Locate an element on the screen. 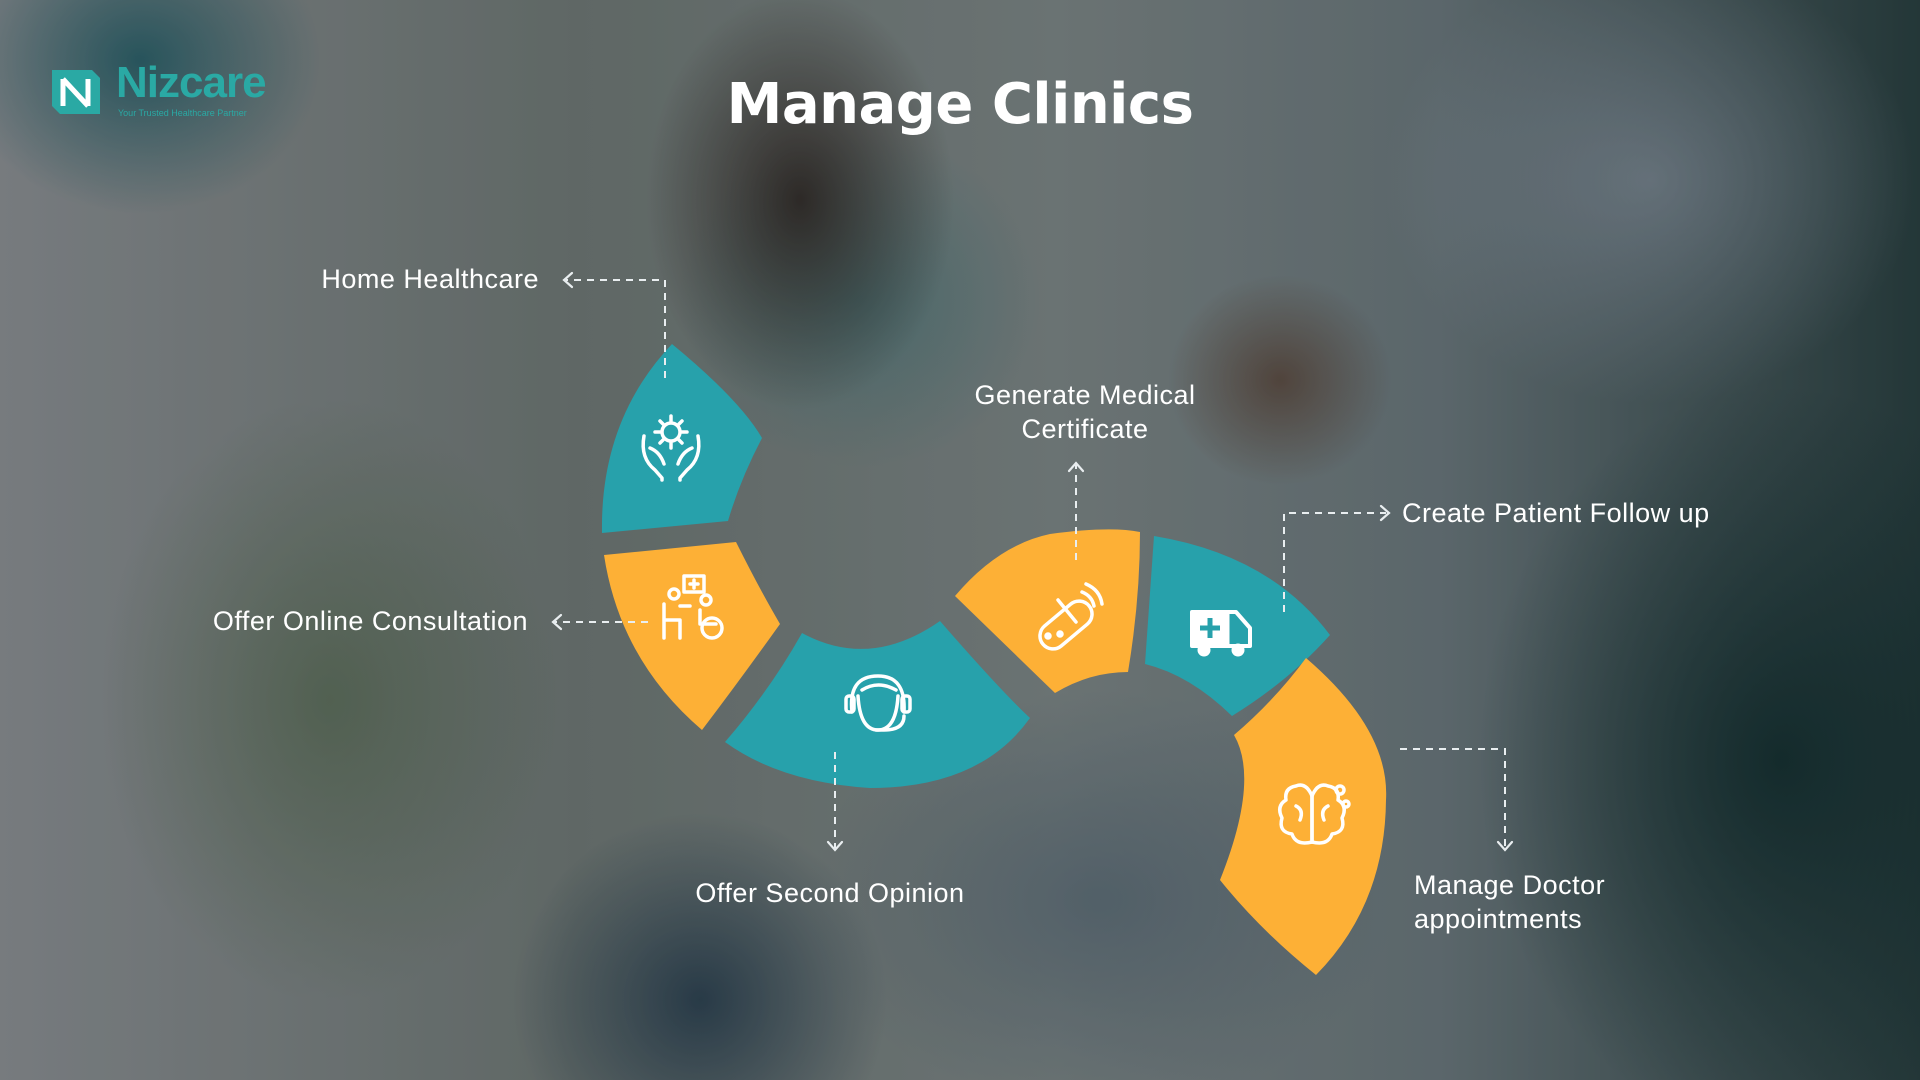  label-line: Certificate is located at coordinates (1085, 429).